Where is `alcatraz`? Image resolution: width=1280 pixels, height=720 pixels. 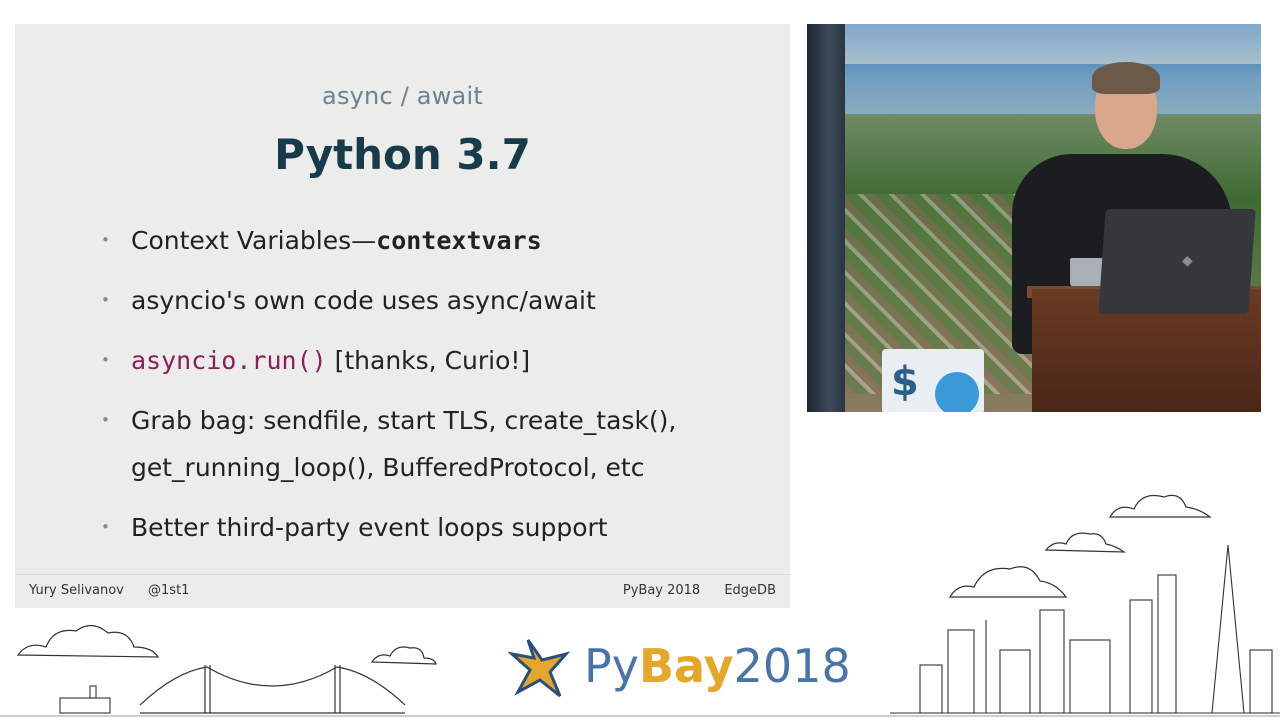
alcatraz is located at coordinates (85, 699).